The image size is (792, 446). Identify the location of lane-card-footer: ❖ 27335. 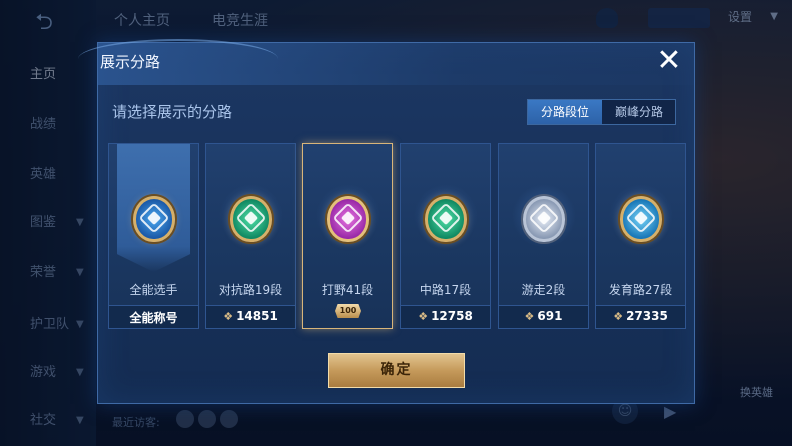
(640, 316).